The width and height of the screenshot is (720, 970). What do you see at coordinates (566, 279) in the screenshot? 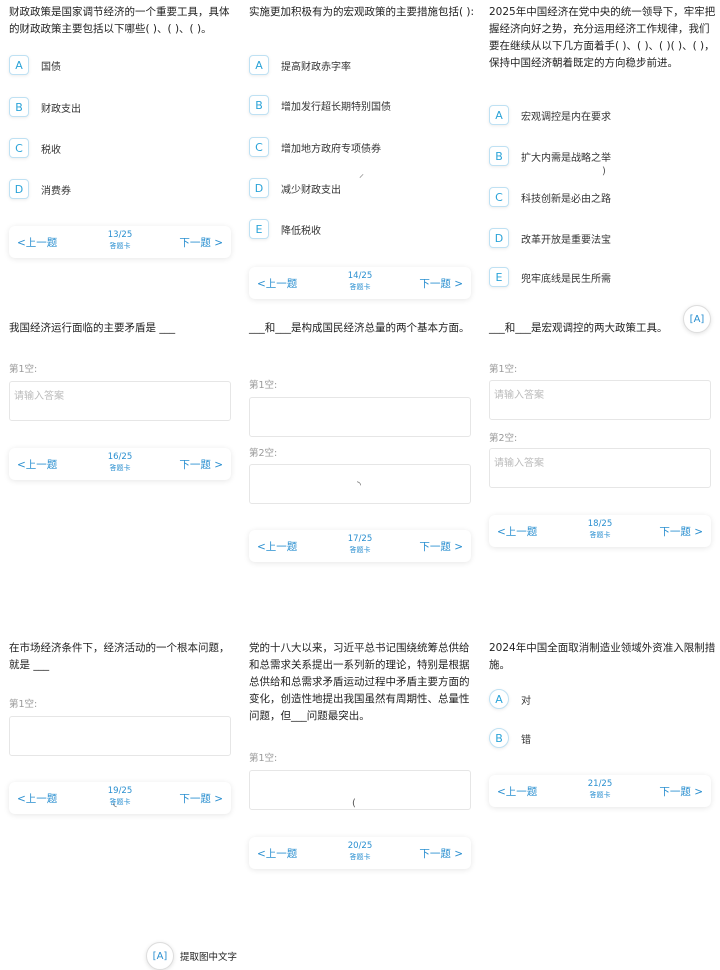
I see `option-text: 兜牢底线是民生所需` at bounding box center [566, 279].